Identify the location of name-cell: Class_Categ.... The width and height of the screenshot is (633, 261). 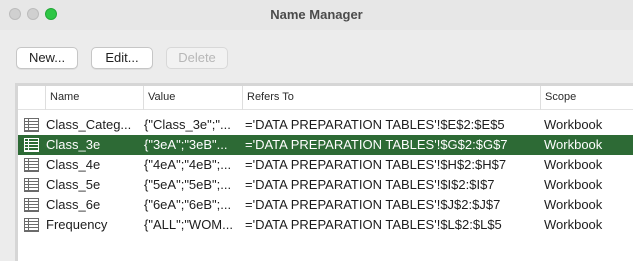
(89, 124).